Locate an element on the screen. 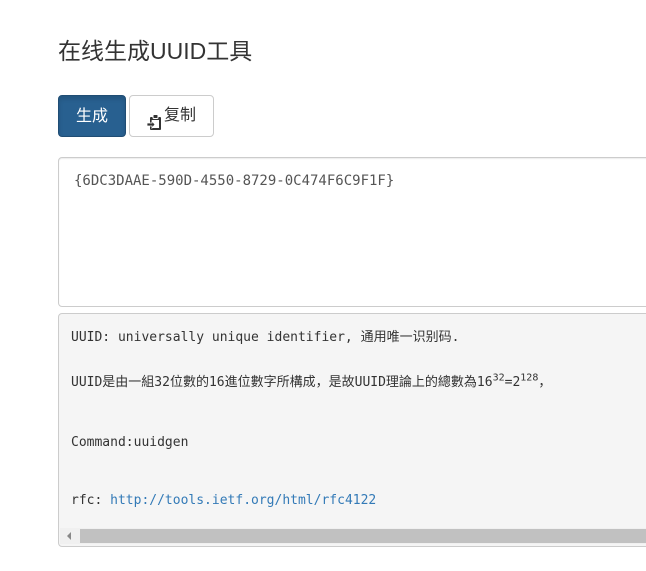  command-value: uuidgen is located at coordinates (161, 442).